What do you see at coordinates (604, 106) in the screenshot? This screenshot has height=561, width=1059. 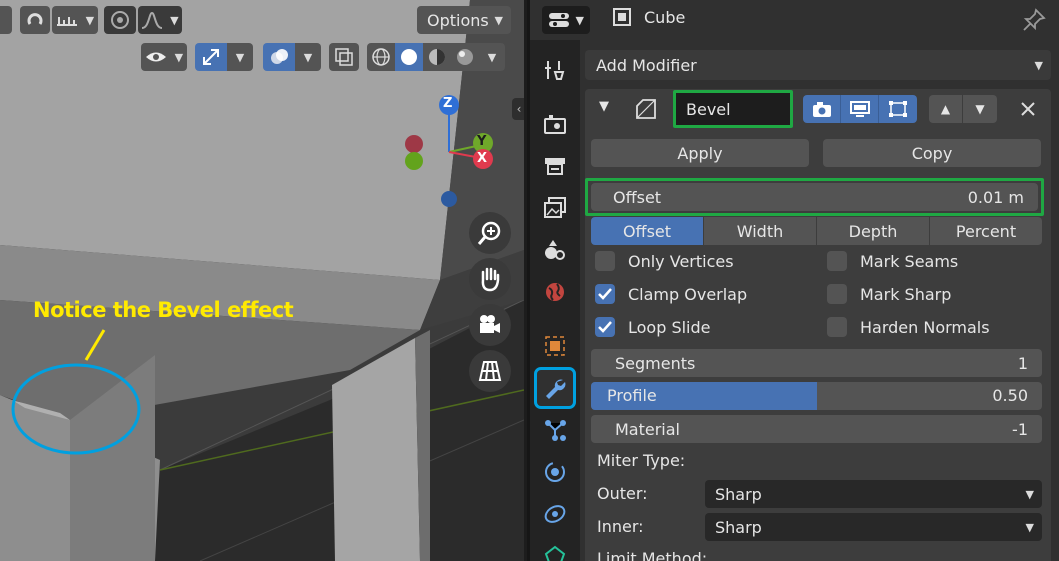 I see `collapse-arrow-icon: ▼` at bounding box center [604, 106].